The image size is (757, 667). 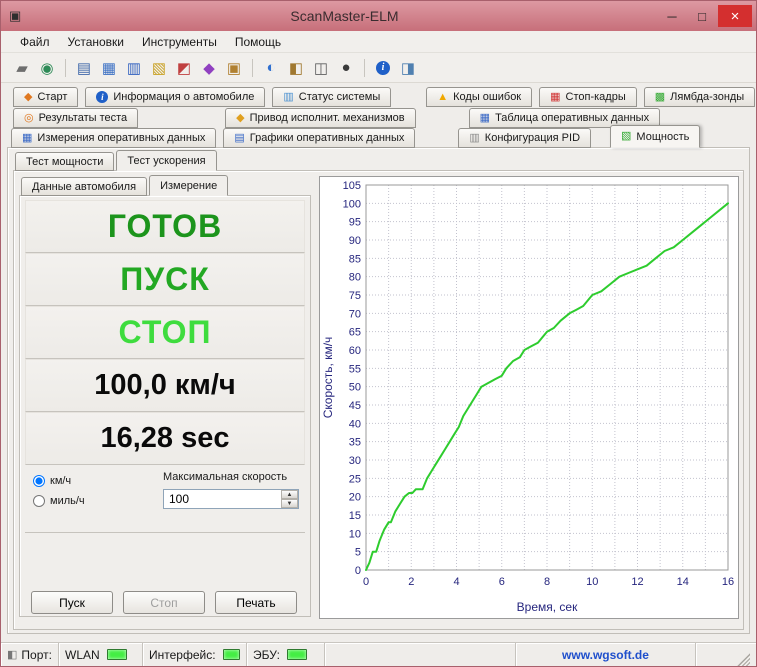 I want to click on tab-freeze-frames: ▦ Стоп-кадры, so click(x=588, y=97).